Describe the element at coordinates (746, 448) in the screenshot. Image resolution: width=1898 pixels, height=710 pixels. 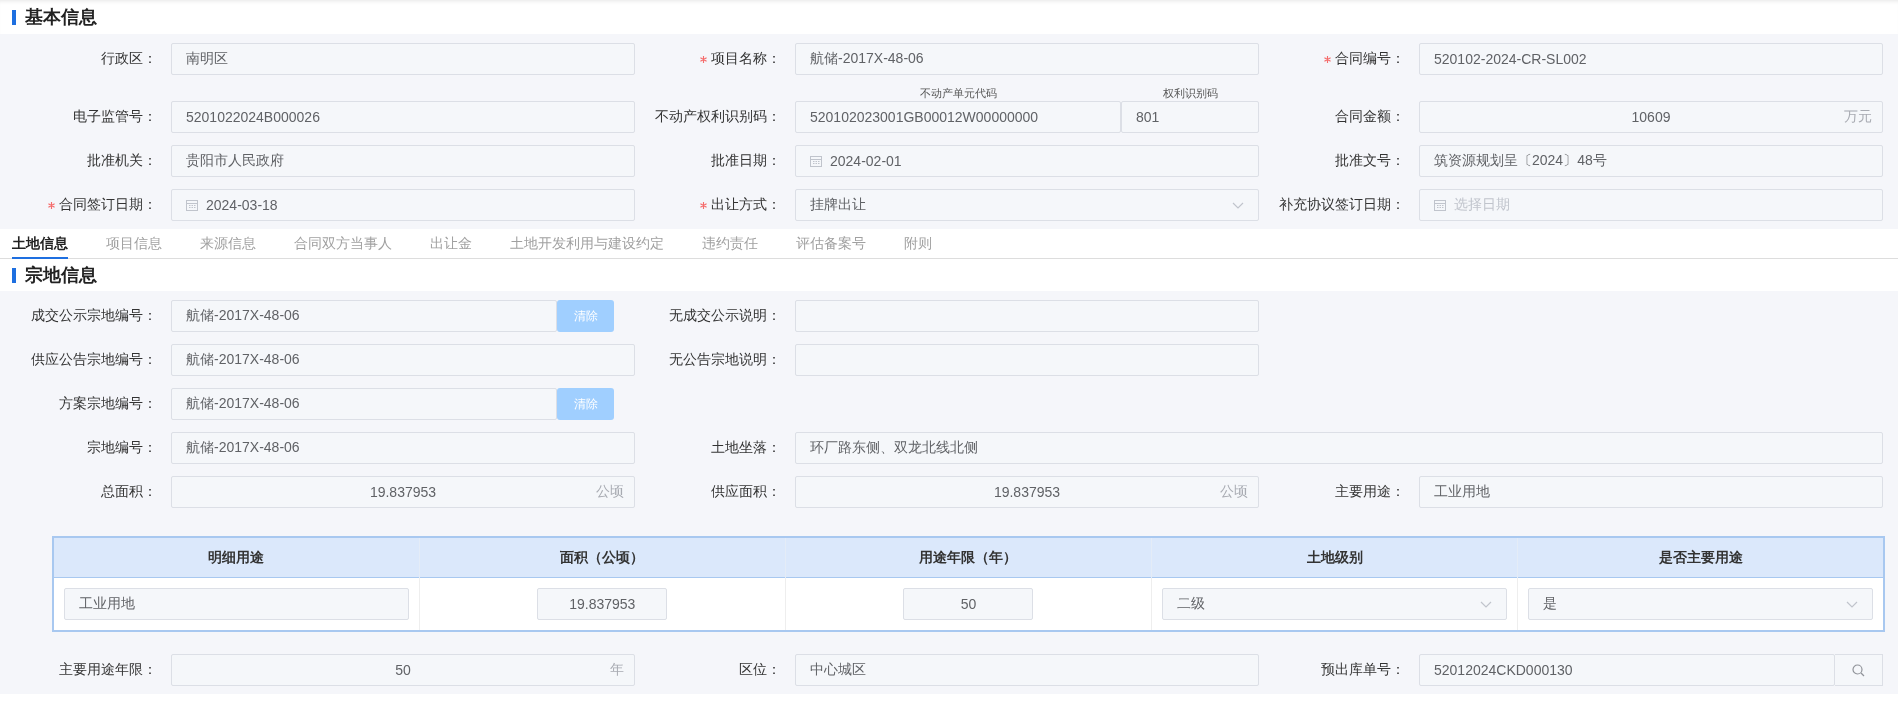
I see `field-label: 土地坐落：` at that location.